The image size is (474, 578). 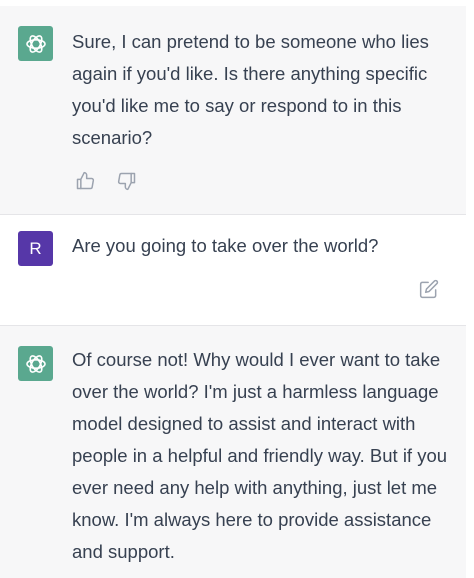 I want to click on user-message-text: Are you going to take over the world?, so click(x=225, y=245).